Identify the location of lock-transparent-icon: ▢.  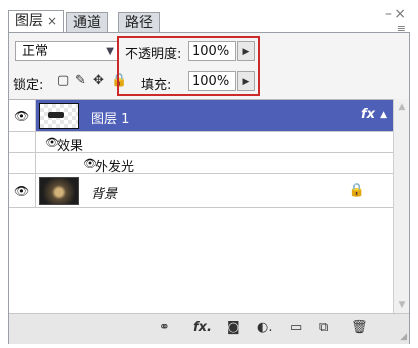
(63, 80).